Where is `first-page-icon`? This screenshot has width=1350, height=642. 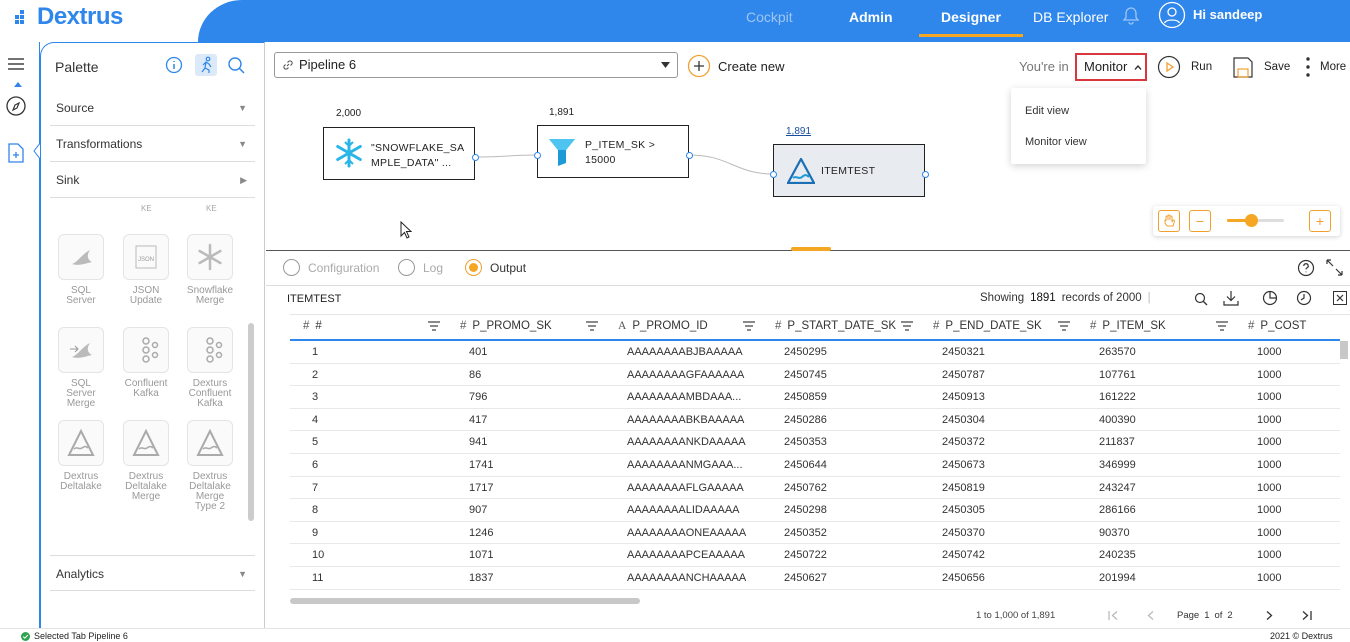 first-page-icon is located at coordinates (1113, 615).